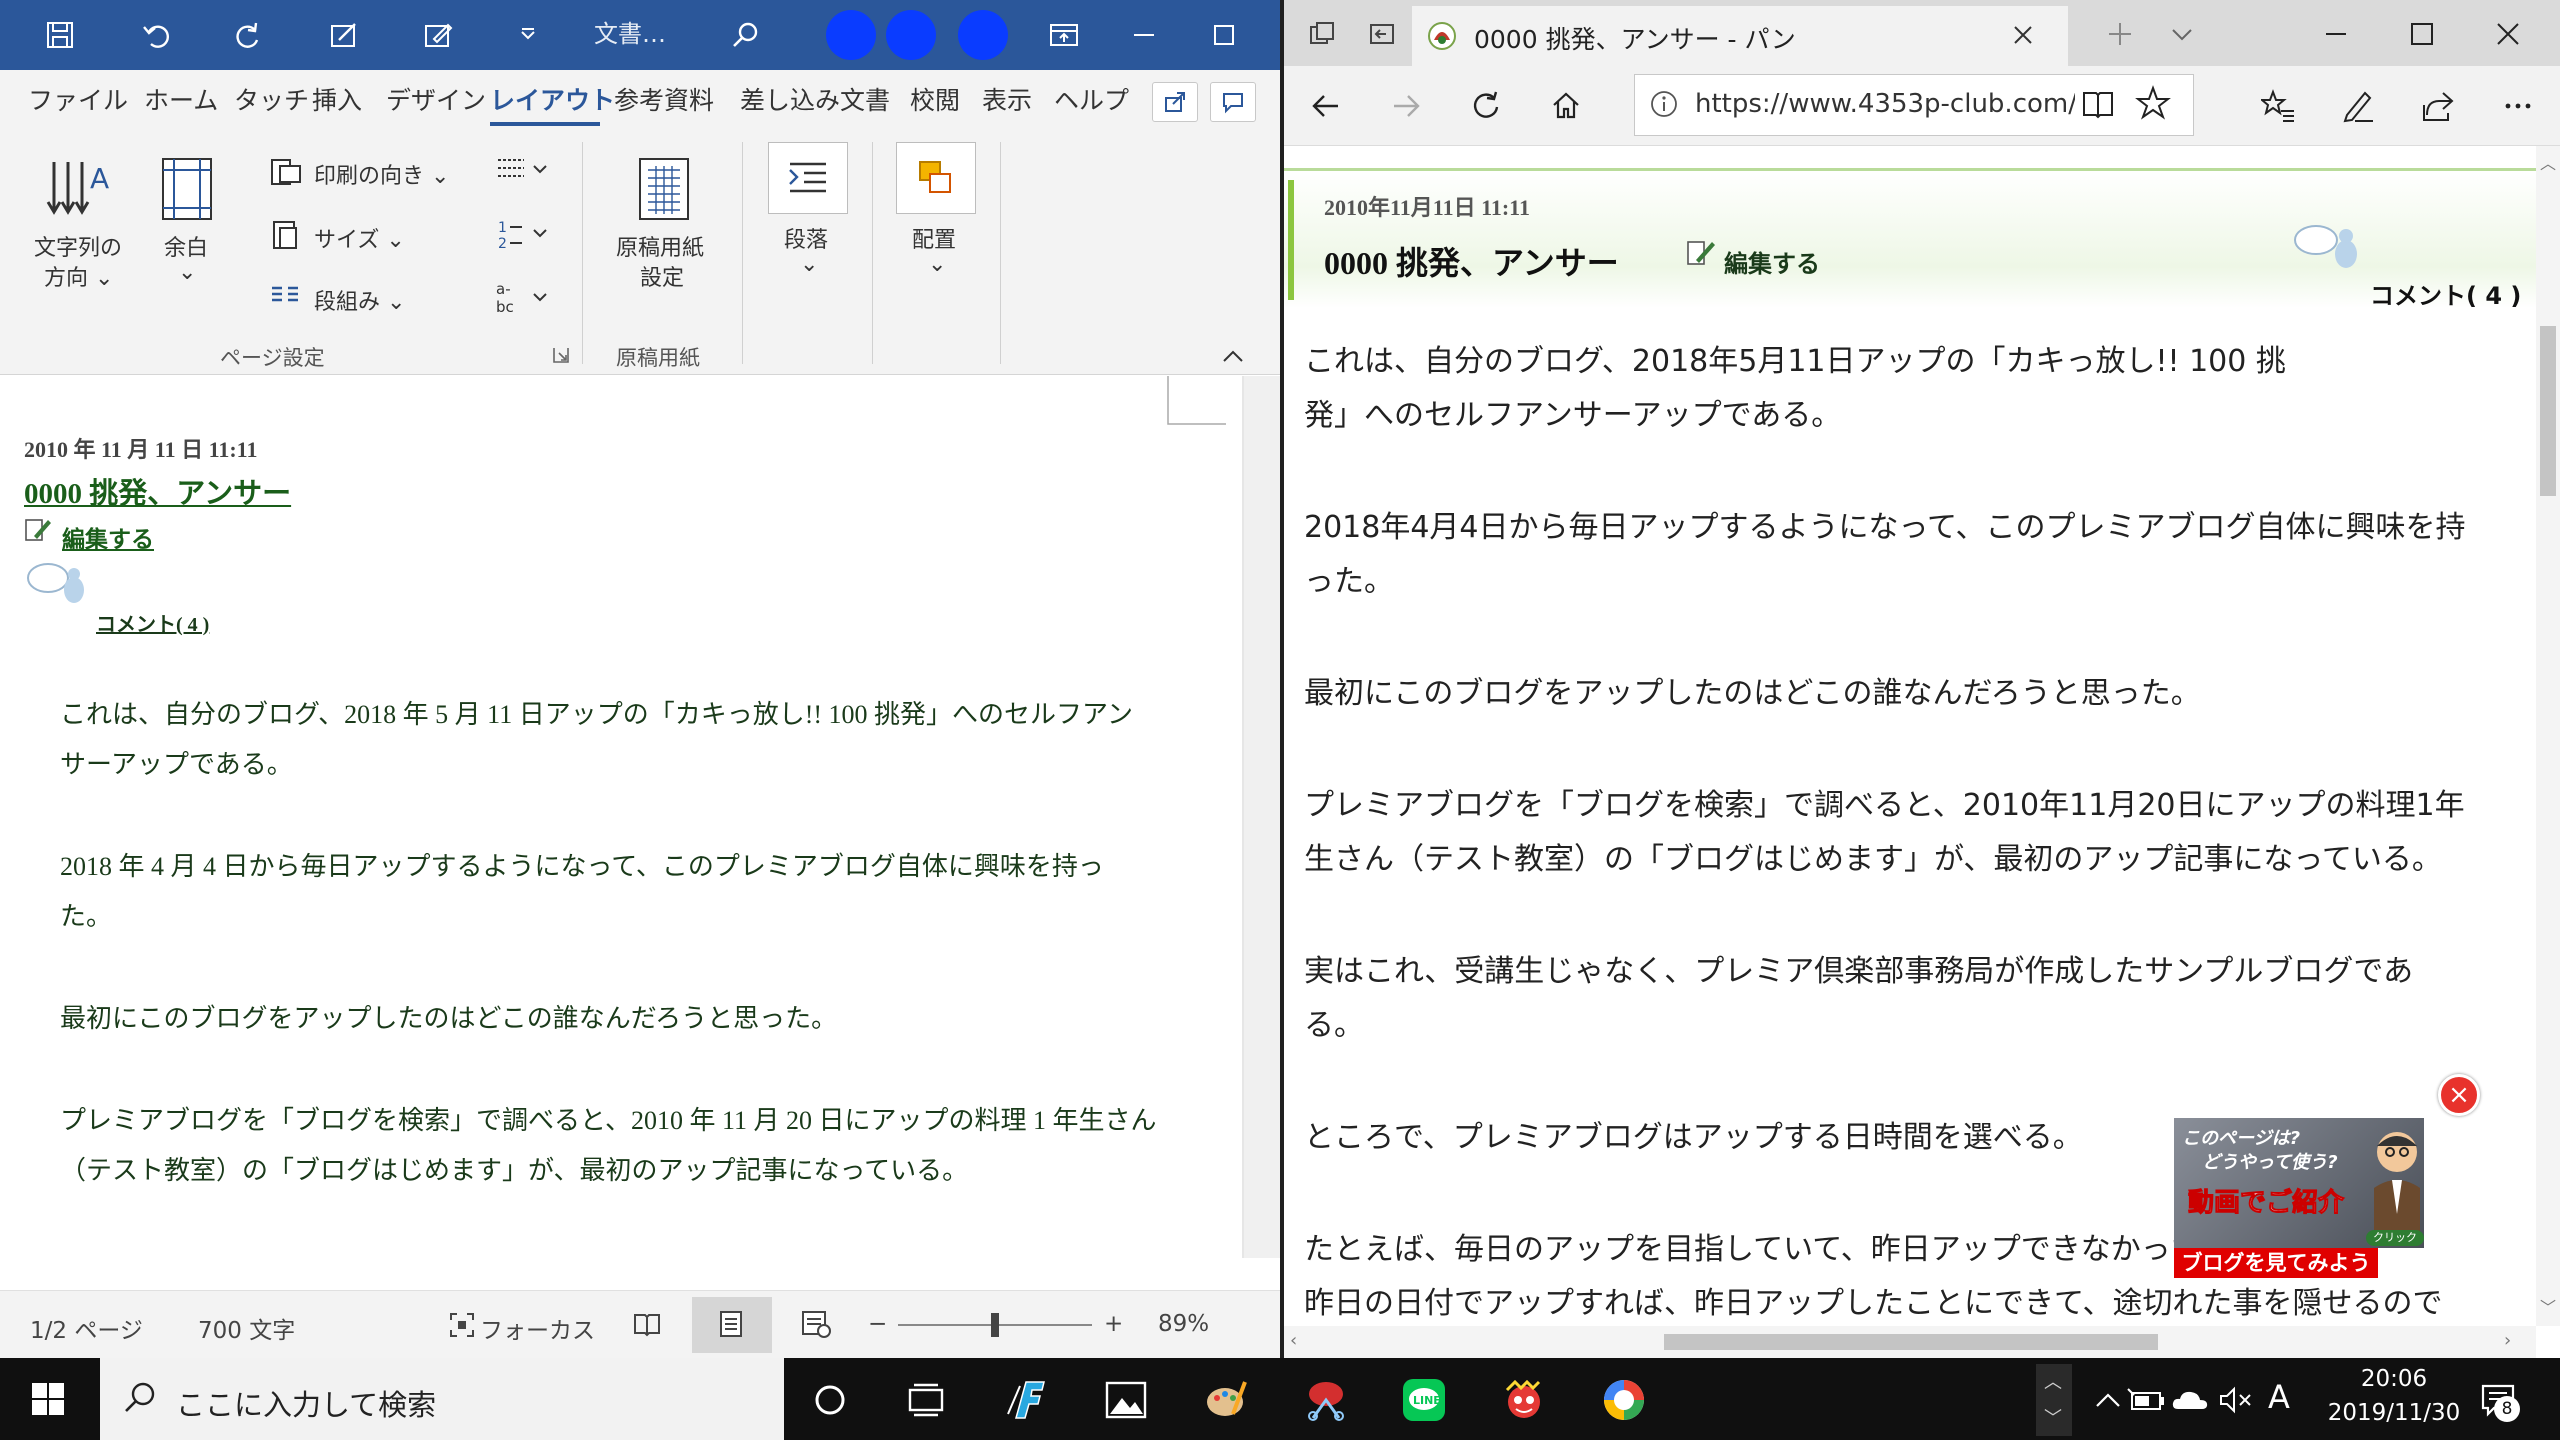 The image size is (2560, 1440). Describe the element at coordinates (2053, 1381) in the screenshot. I see `chevron-up-icon: ︿` at that location.